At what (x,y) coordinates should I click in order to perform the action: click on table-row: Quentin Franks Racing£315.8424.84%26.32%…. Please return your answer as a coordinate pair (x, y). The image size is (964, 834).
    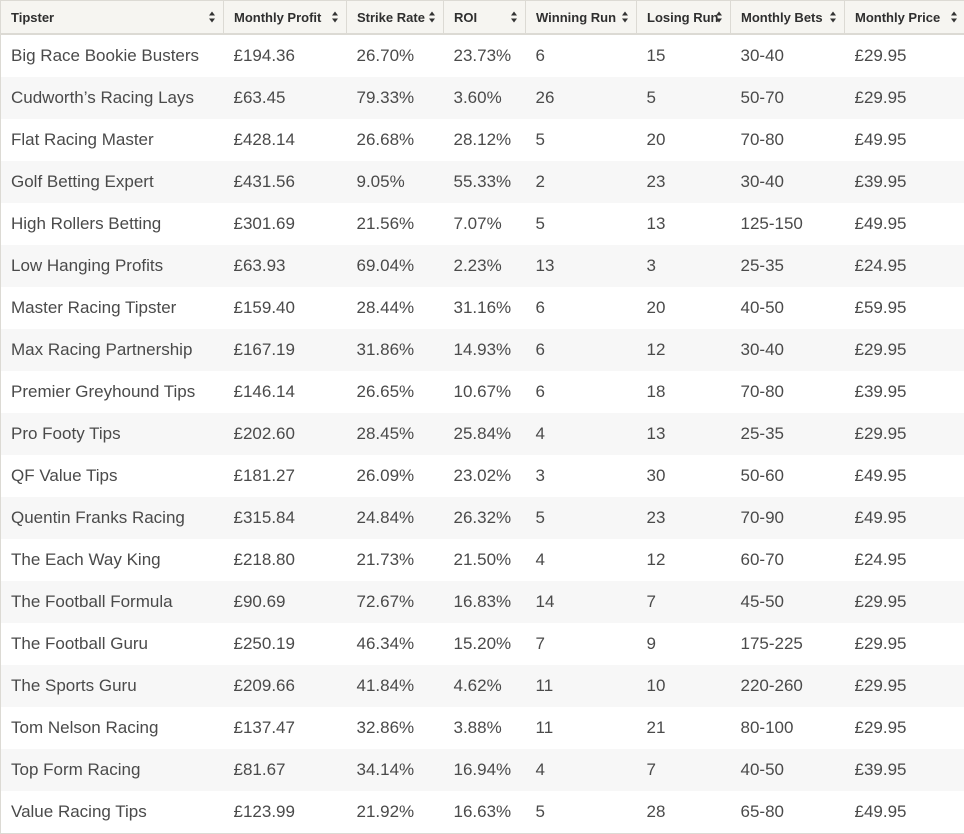
    Looking at the image, I should click on (482, 518).